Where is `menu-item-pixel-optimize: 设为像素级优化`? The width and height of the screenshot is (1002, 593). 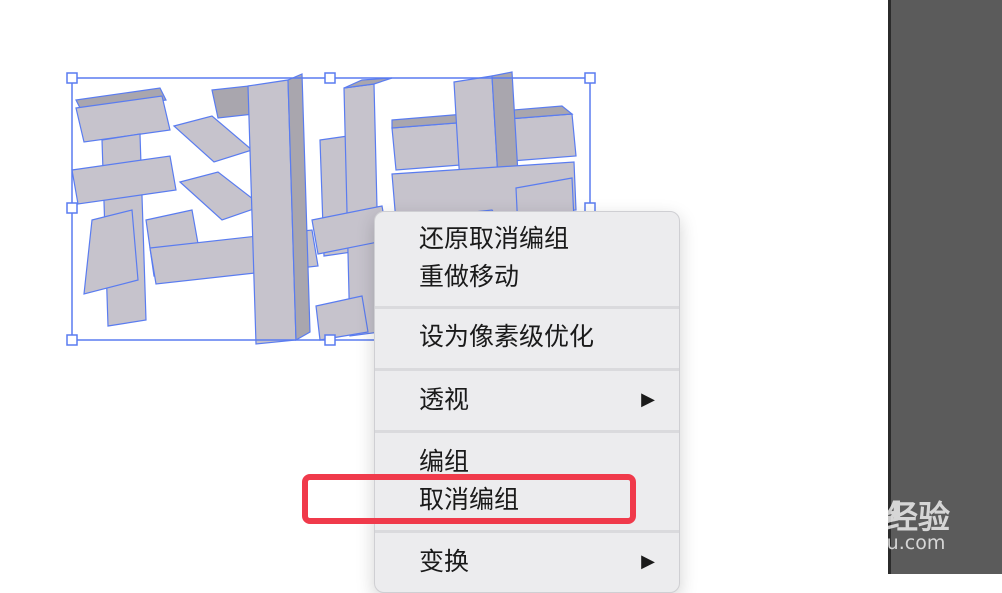 menu-item-pixel-optimize: 设为像素级优化 is located at coordinates (527, 337).